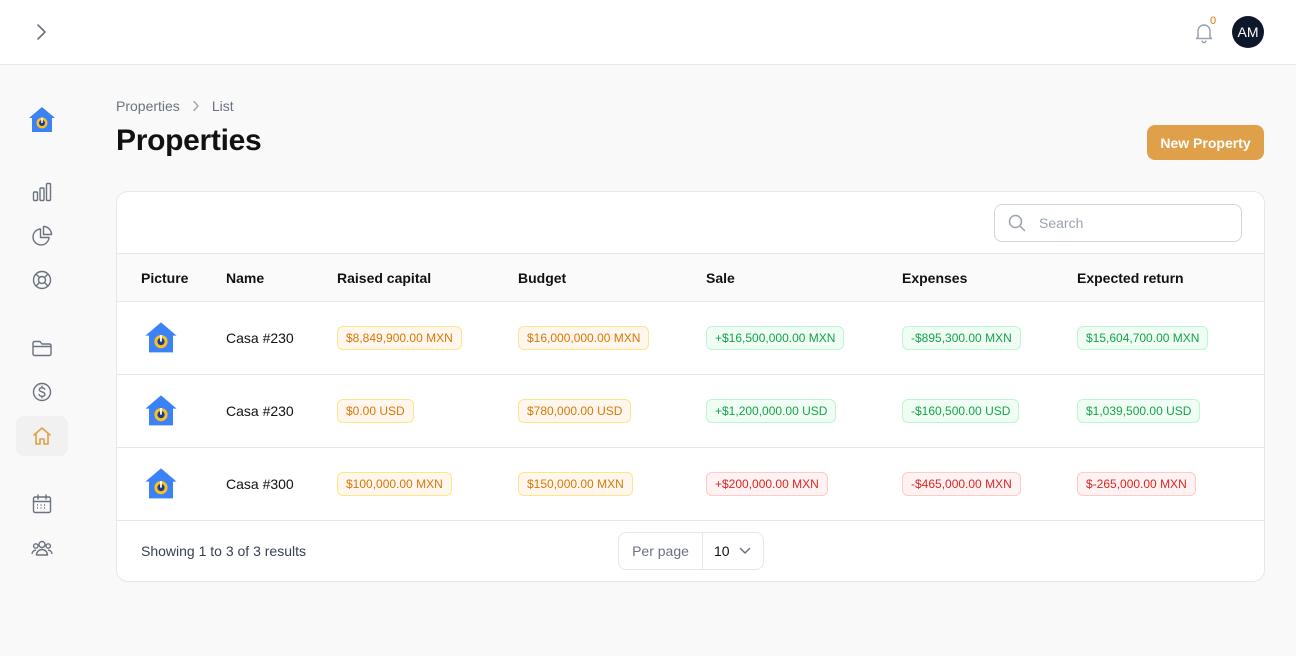 This screenshot has width=1296, height=656. I want to click on column-header-sale: Sale, so click(720, 278).